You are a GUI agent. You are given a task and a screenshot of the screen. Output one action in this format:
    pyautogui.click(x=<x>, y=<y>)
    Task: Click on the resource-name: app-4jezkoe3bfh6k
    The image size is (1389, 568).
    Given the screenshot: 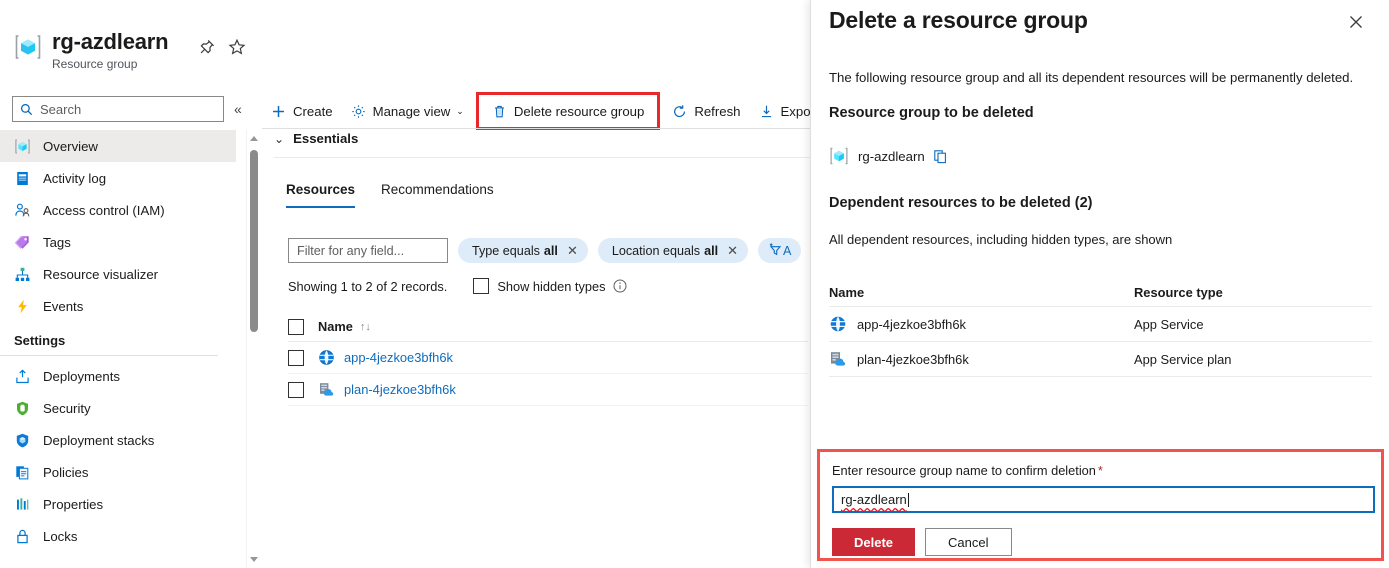 What is the action you would take?
    pyautogui.click(x=911, y=324)
    